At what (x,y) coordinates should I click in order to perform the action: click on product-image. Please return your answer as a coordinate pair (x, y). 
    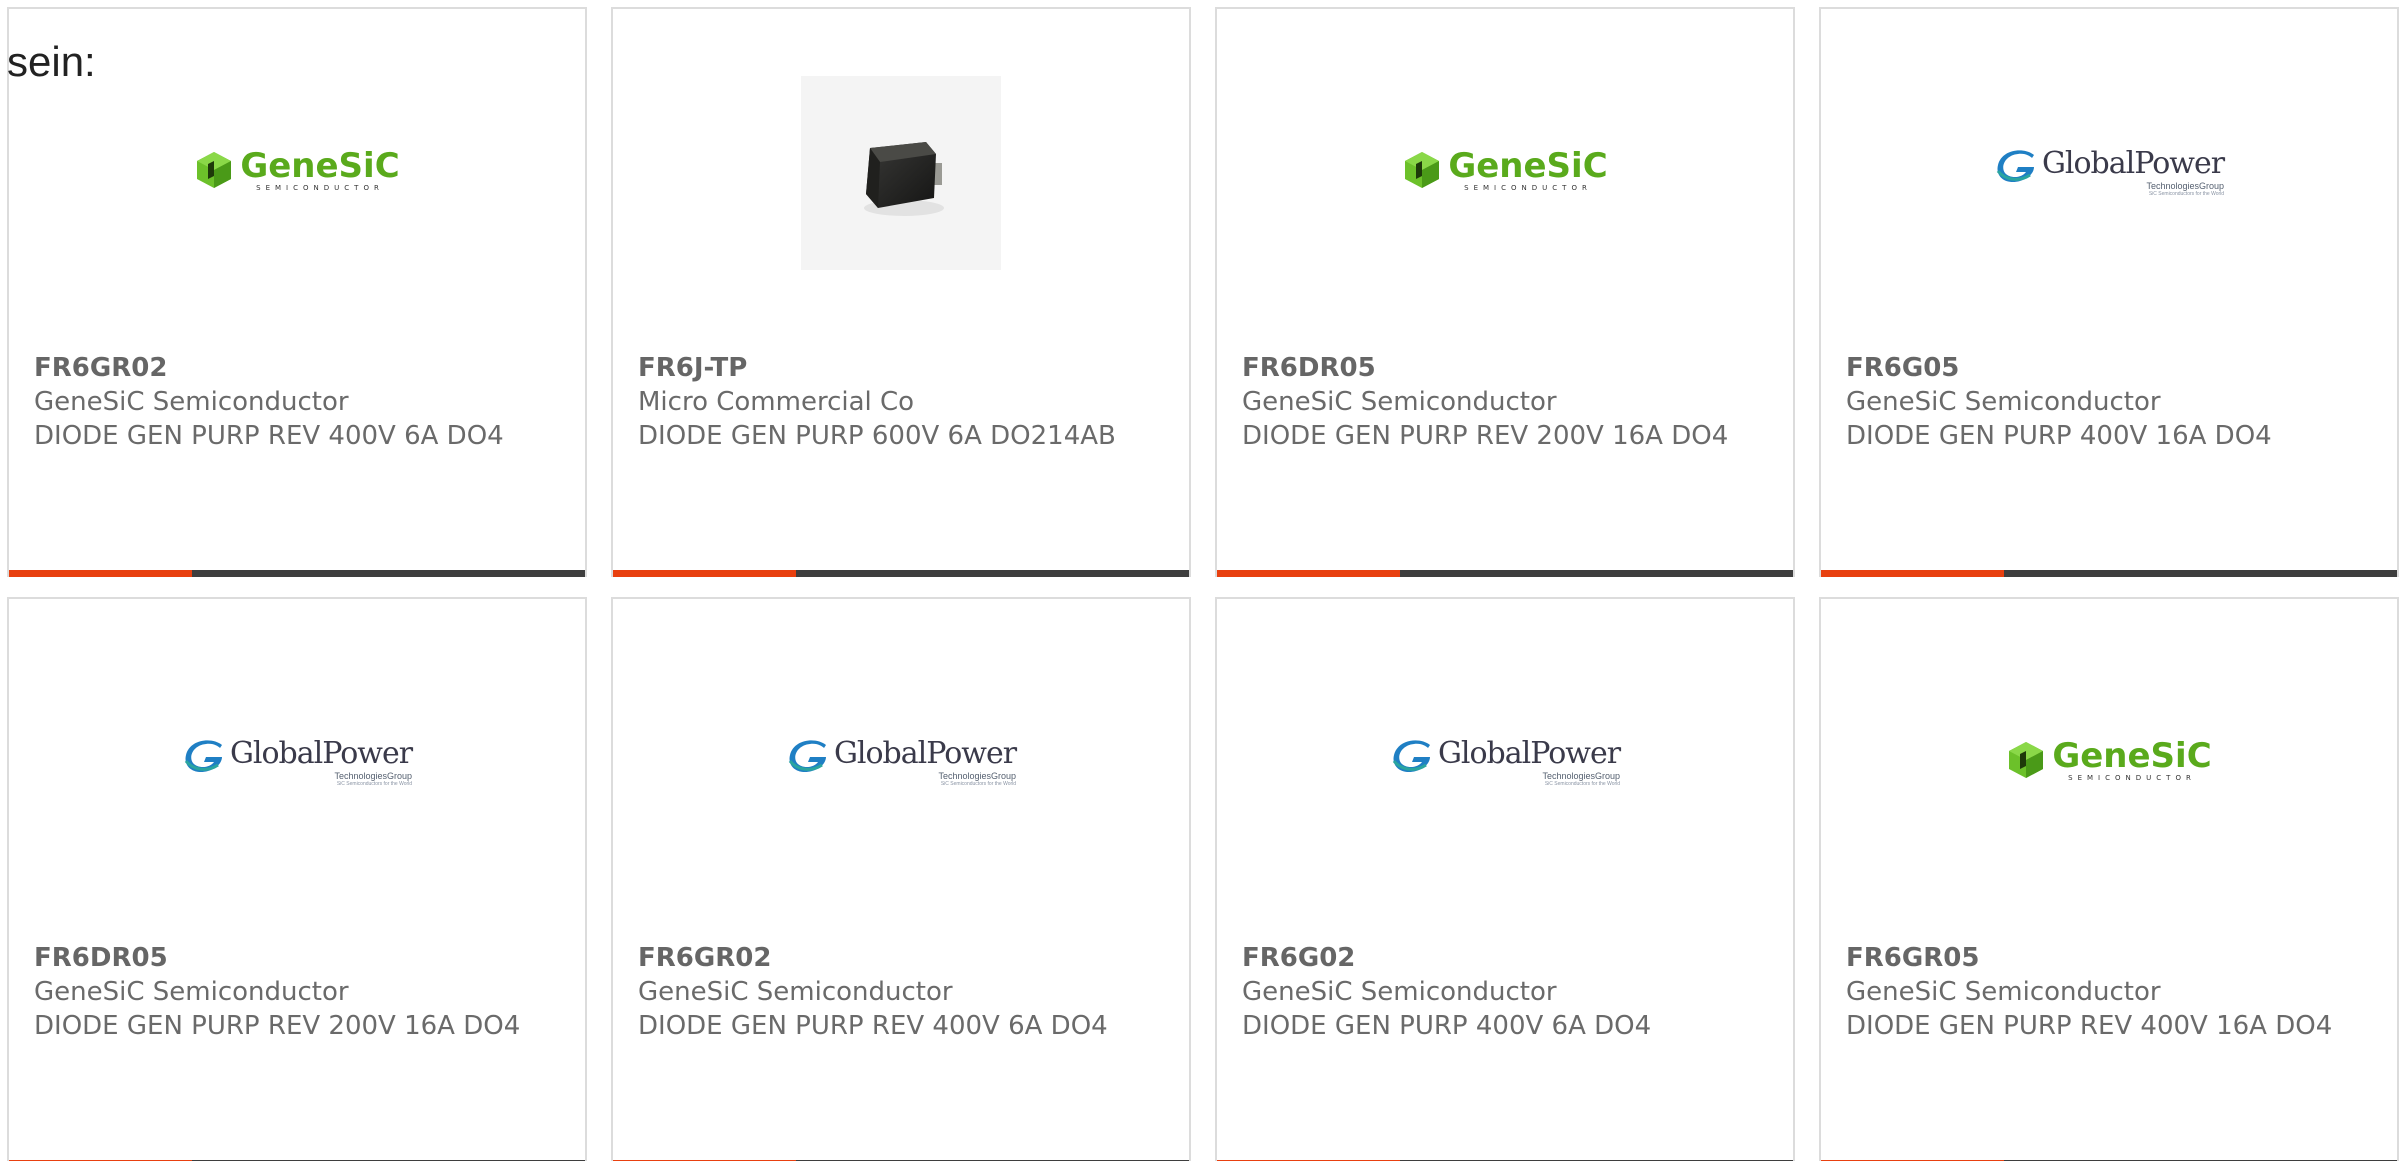
    Looking at the image, I should click on (901, 173).